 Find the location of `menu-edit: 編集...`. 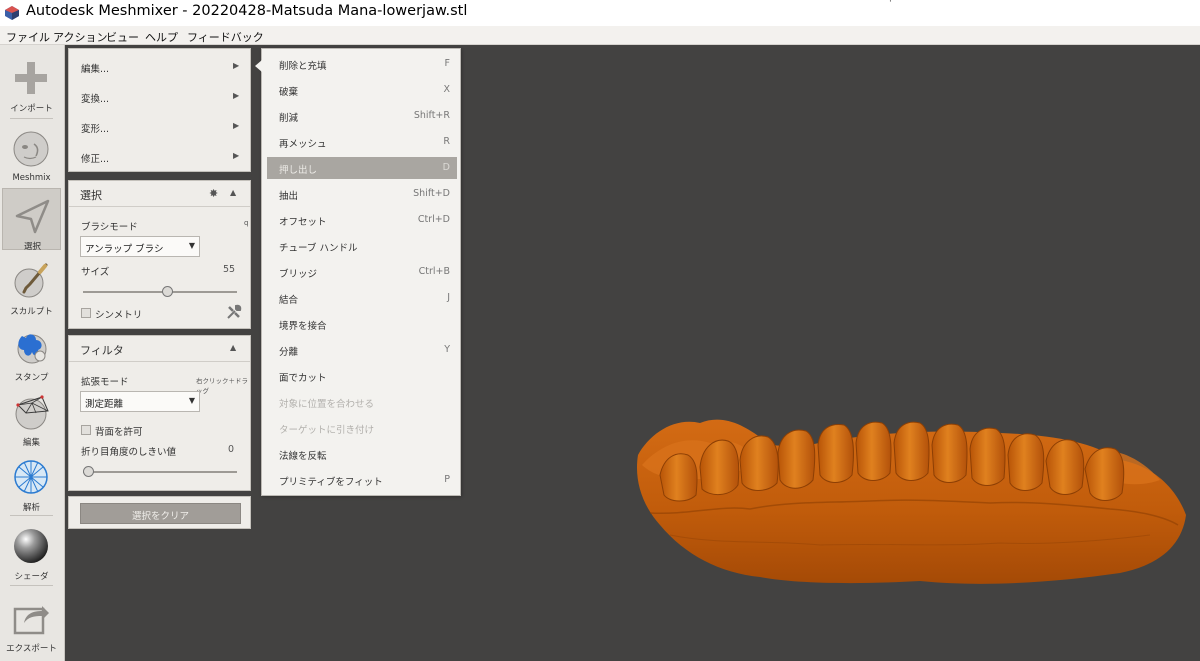

menu-edit: 編集... is located at coordinates (95, 68).